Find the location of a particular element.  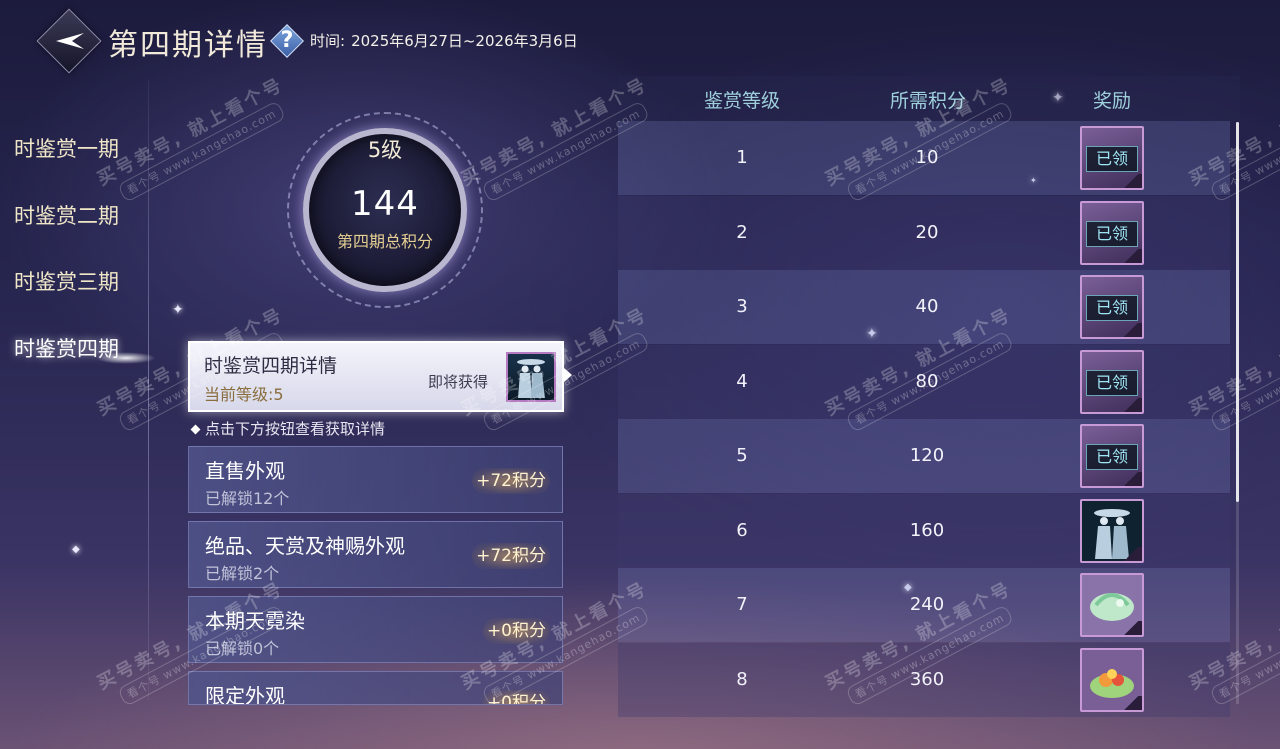

row-level: 8 is located at coordinates (742, 679).